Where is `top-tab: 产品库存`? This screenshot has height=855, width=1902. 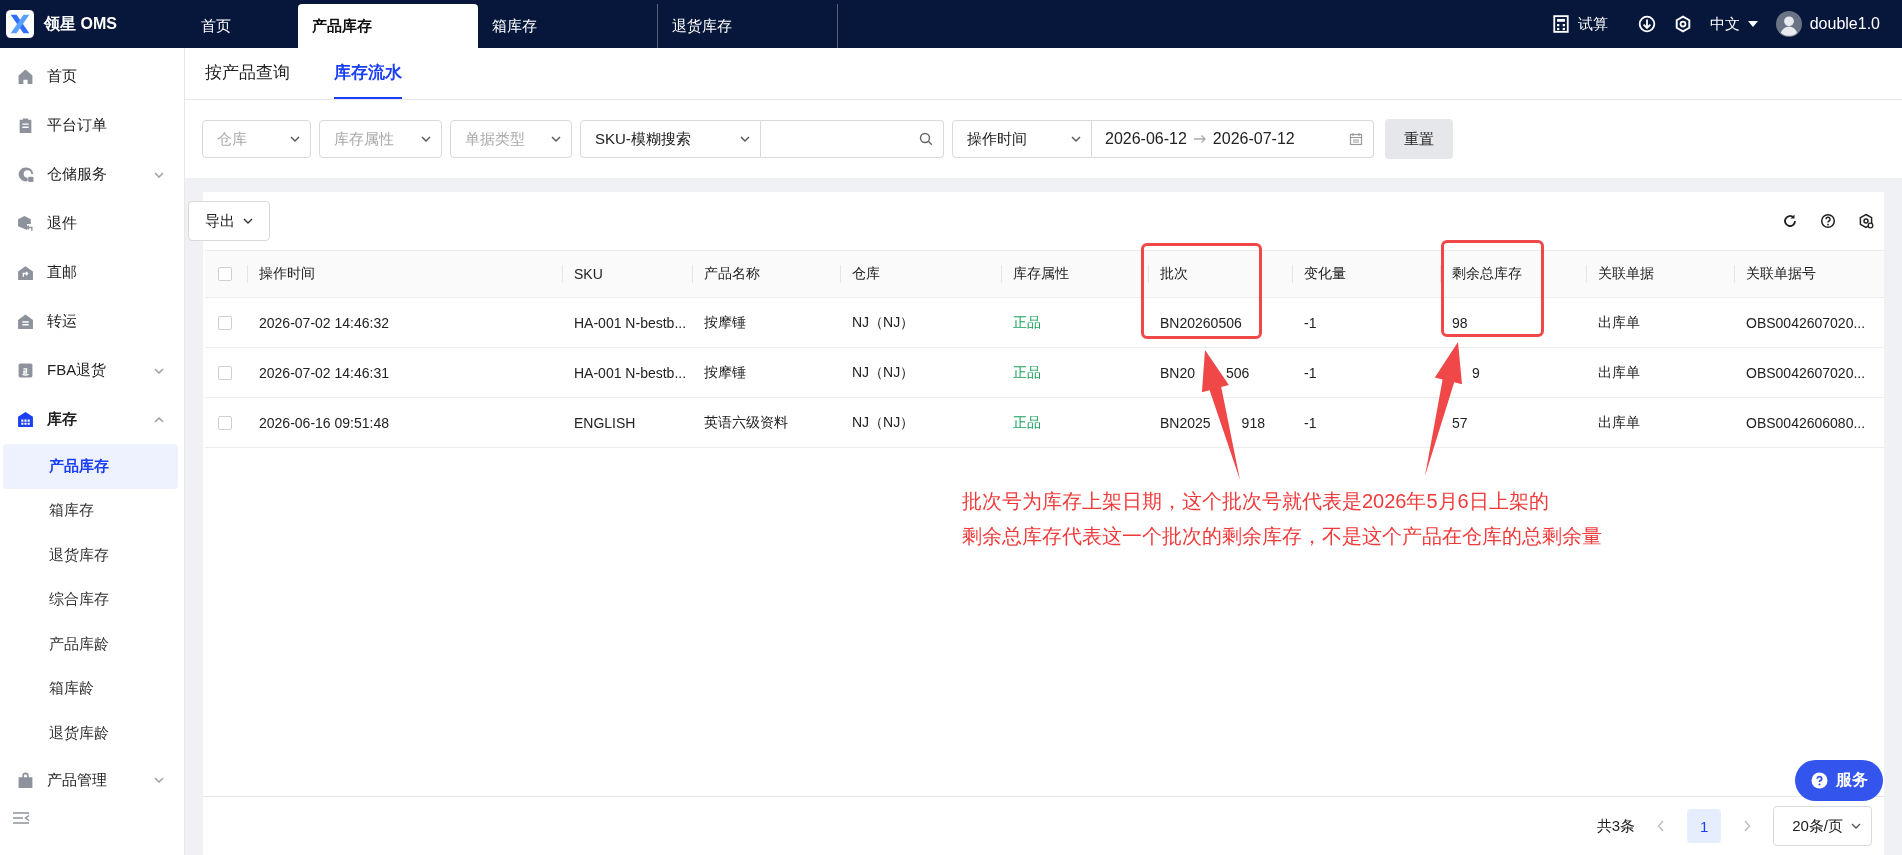
top-tab: 产品库存 is located at coordinates (388, 26).